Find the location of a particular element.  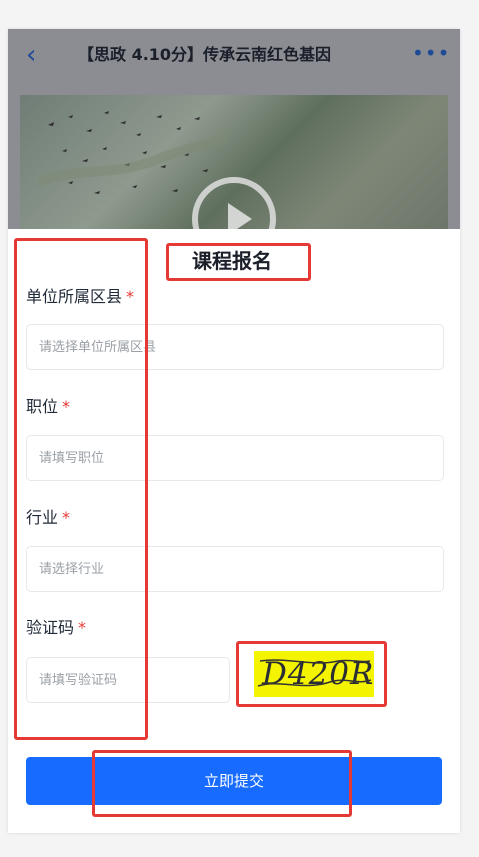

position-label: 职位 * is located at coordinates (48, 407).